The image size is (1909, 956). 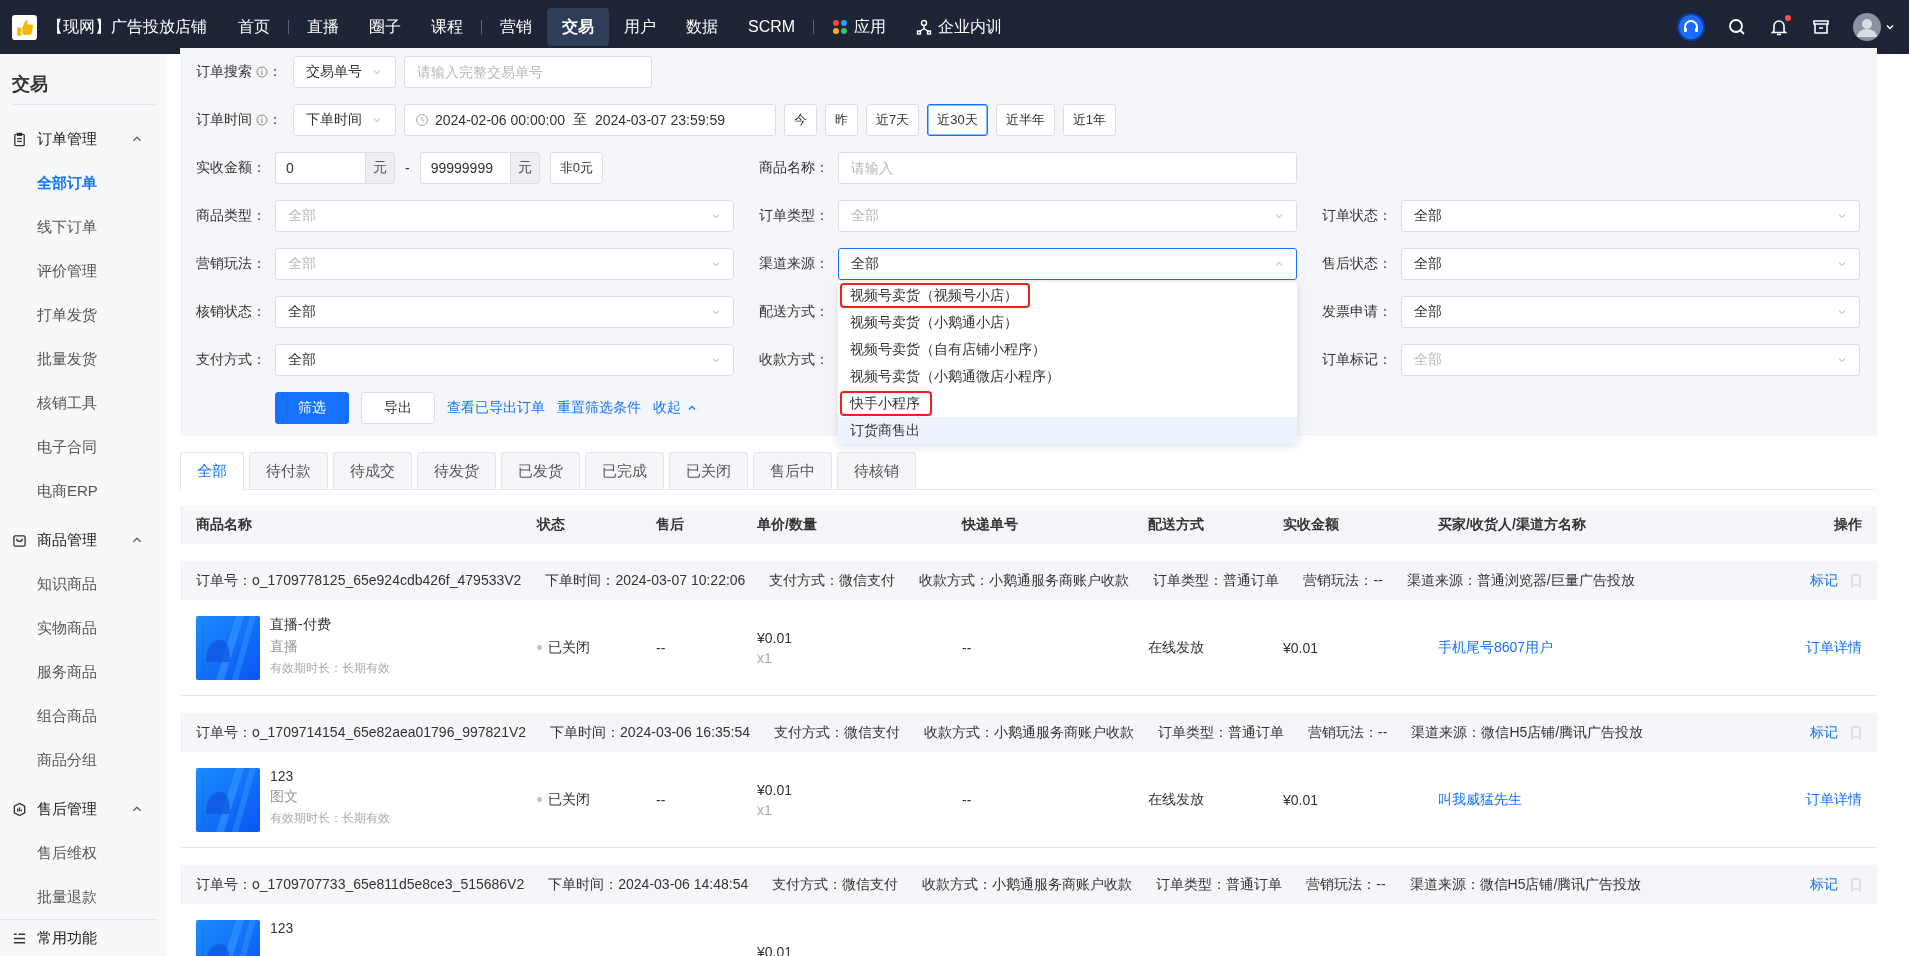 What do you see at coordinates (83, 271) in the screenshot?
I see `sidebar-item: 评价管理` at bounding box center [83, 271].